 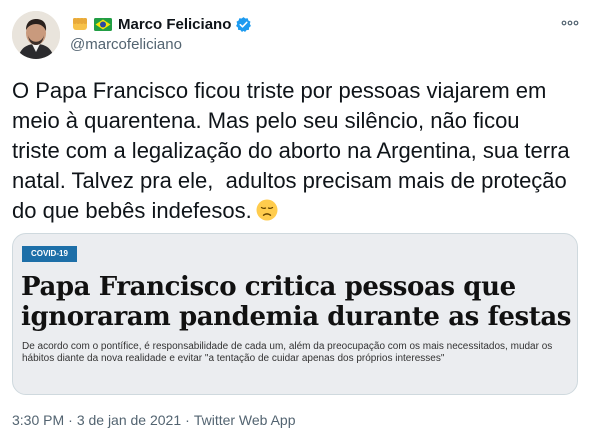 I want to click on tweet-date: 3 de jan de 2021, so click(x=129, y=420).